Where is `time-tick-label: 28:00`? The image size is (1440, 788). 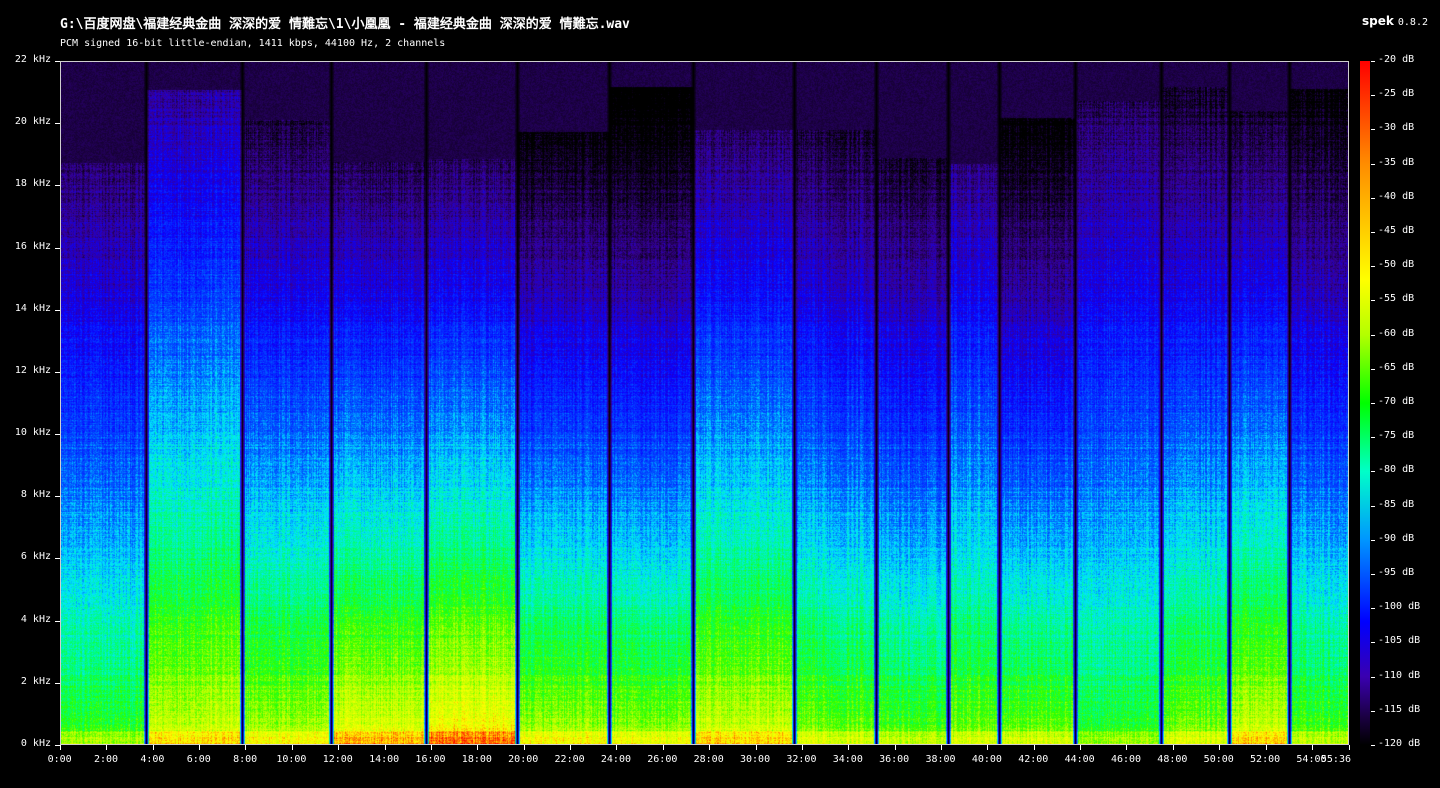
time-tick-label: 28:00 is located at coordinates (708, 759).